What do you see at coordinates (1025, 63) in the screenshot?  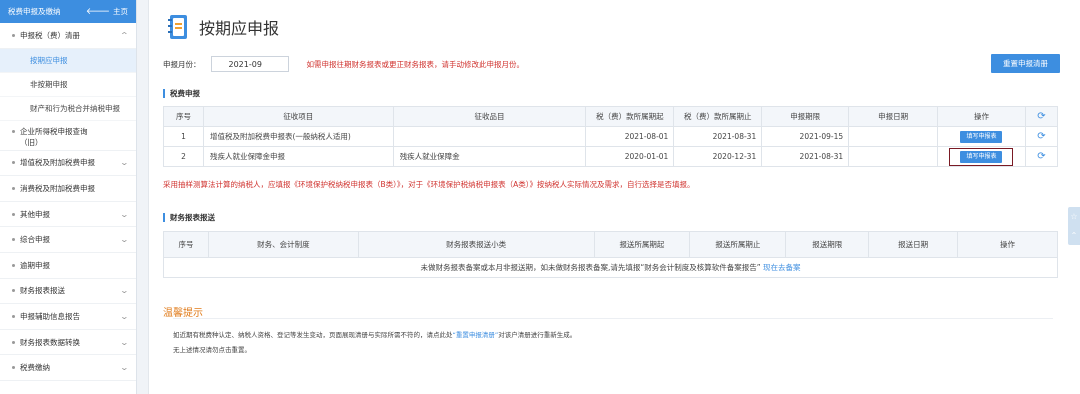 I see `reset-list-button: 重置申报清册` at bounding box center [1025, 63].